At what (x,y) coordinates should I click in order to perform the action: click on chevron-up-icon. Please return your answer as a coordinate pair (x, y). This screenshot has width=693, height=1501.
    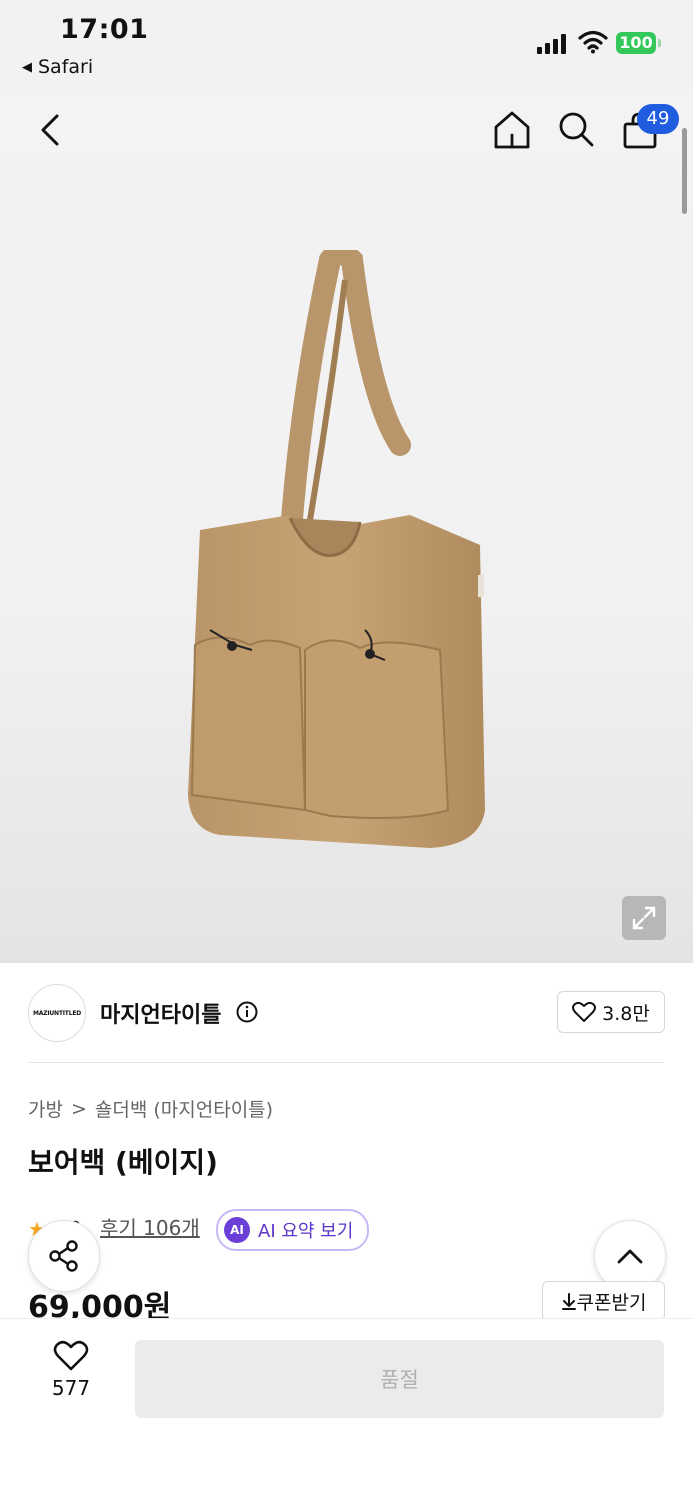
    Looking at the image, I should click on (630, 1256).